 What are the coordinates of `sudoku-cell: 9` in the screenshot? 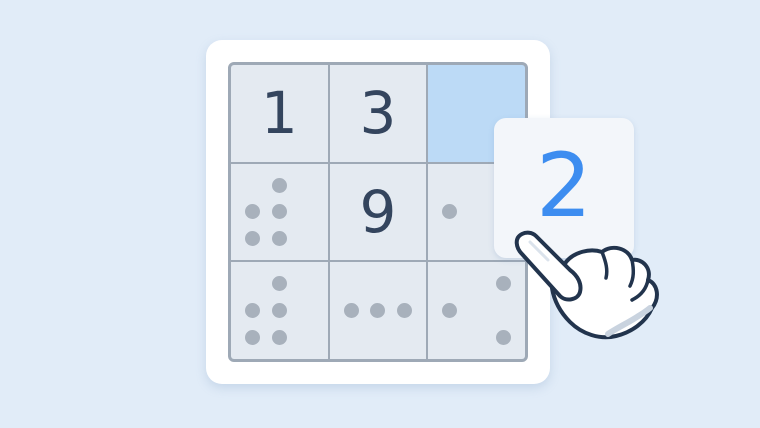 It's located at (378, 212).